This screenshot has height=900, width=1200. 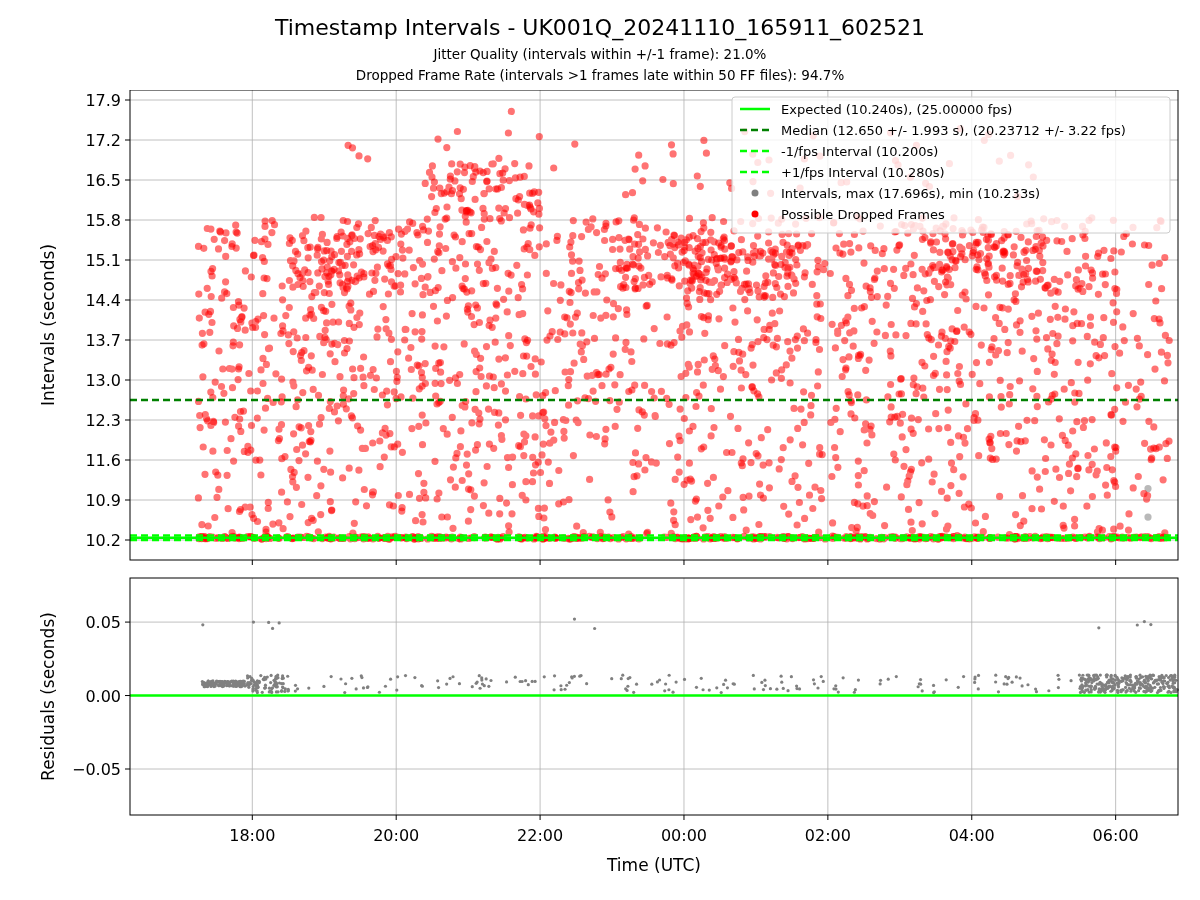 I want to click on tick-label: −0.05, so click(x=96, y=769).